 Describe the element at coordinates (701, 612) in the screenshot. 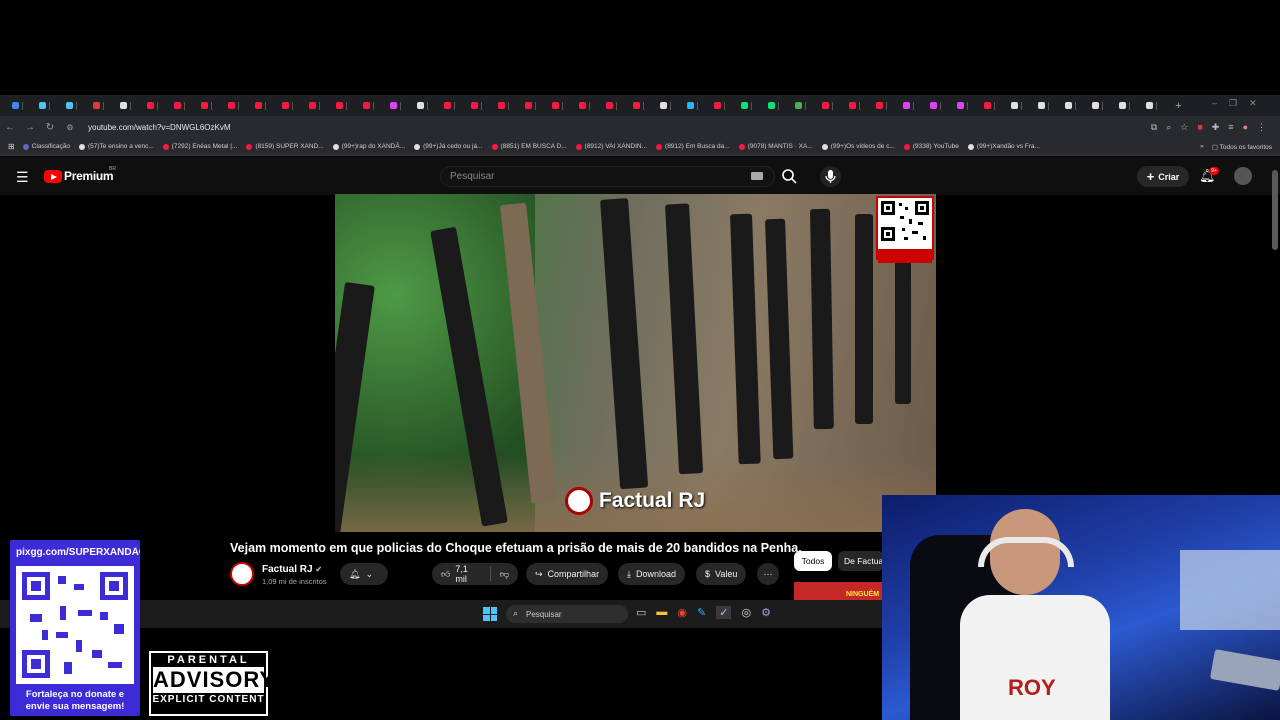

I see `snip-tool-icon: ✎` at that location.